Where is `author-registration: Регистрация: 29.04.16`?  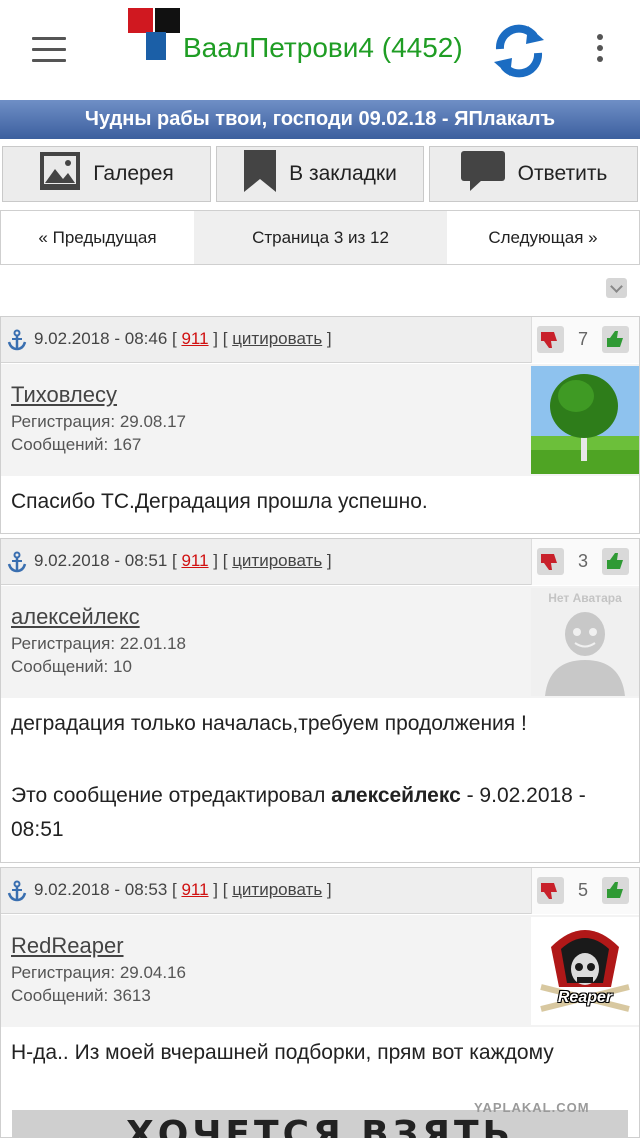
author-registration: Регистрация: 29.04.16 is located at coordinates (98, 972).